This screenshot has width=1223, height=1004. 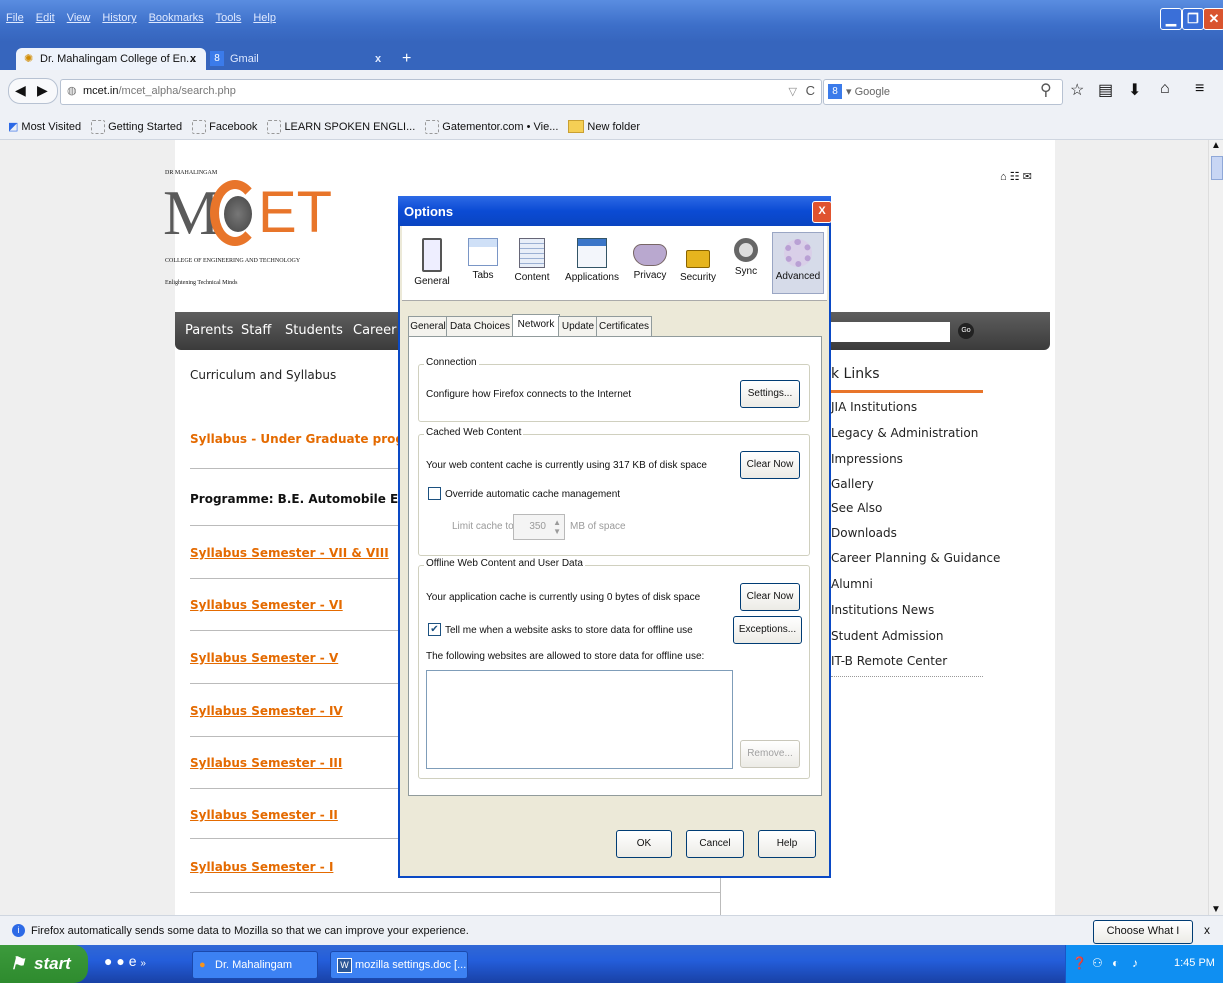 I want to click on cancel-button: Cancel, so click(x=715, y=844).